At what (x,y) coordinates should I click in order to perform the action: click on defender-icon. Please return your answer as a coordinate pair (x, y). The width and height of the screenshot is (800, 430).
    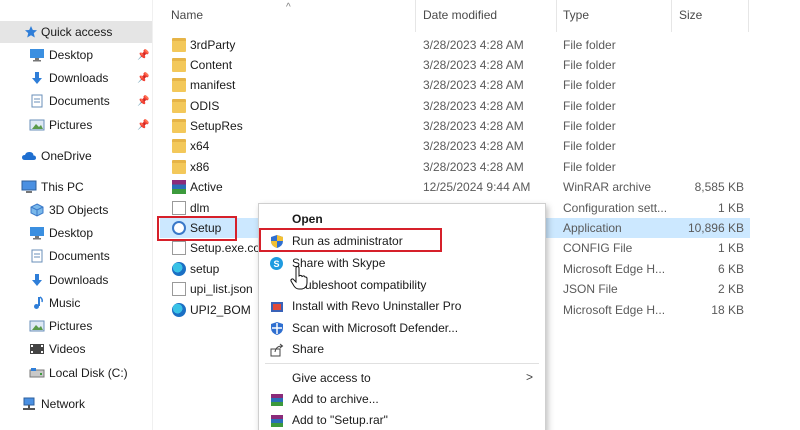
    Looking at the image, I should click on (276, 328).